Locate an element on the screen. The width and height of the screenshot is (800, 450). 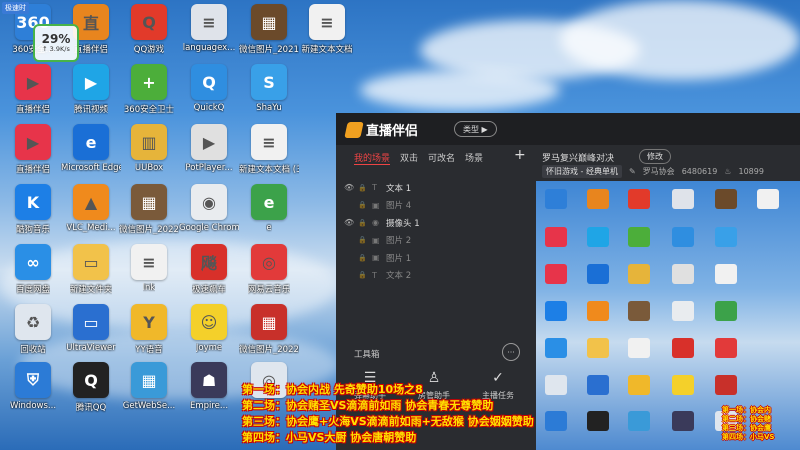
tab-my-scene: 我的场景 is located at coordinates (372, 158).